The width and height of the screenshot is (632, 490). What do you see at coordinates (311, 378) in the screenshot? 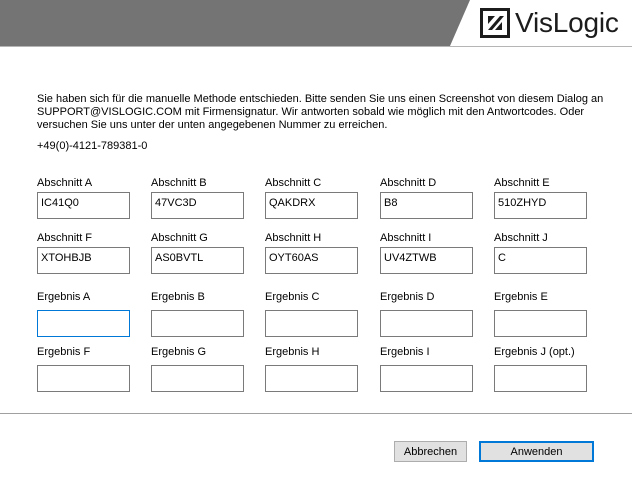
I see `result-h-input` at bounding box center [311, 378].